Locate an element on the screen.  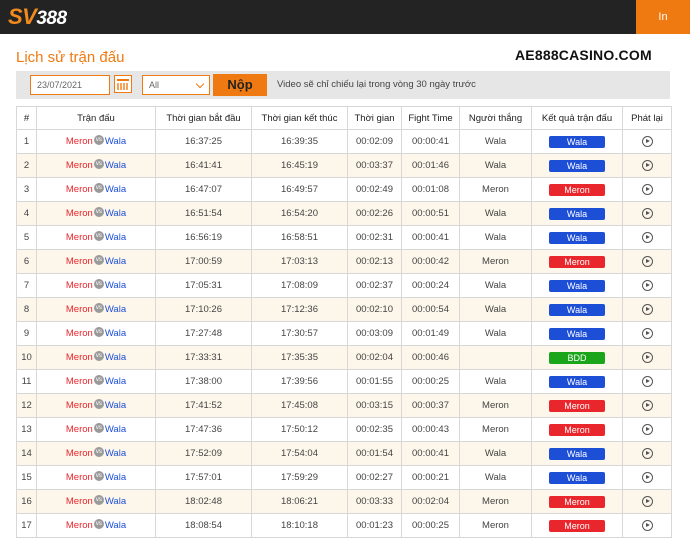
row-number: 15 is located at coordinates (26, 477).